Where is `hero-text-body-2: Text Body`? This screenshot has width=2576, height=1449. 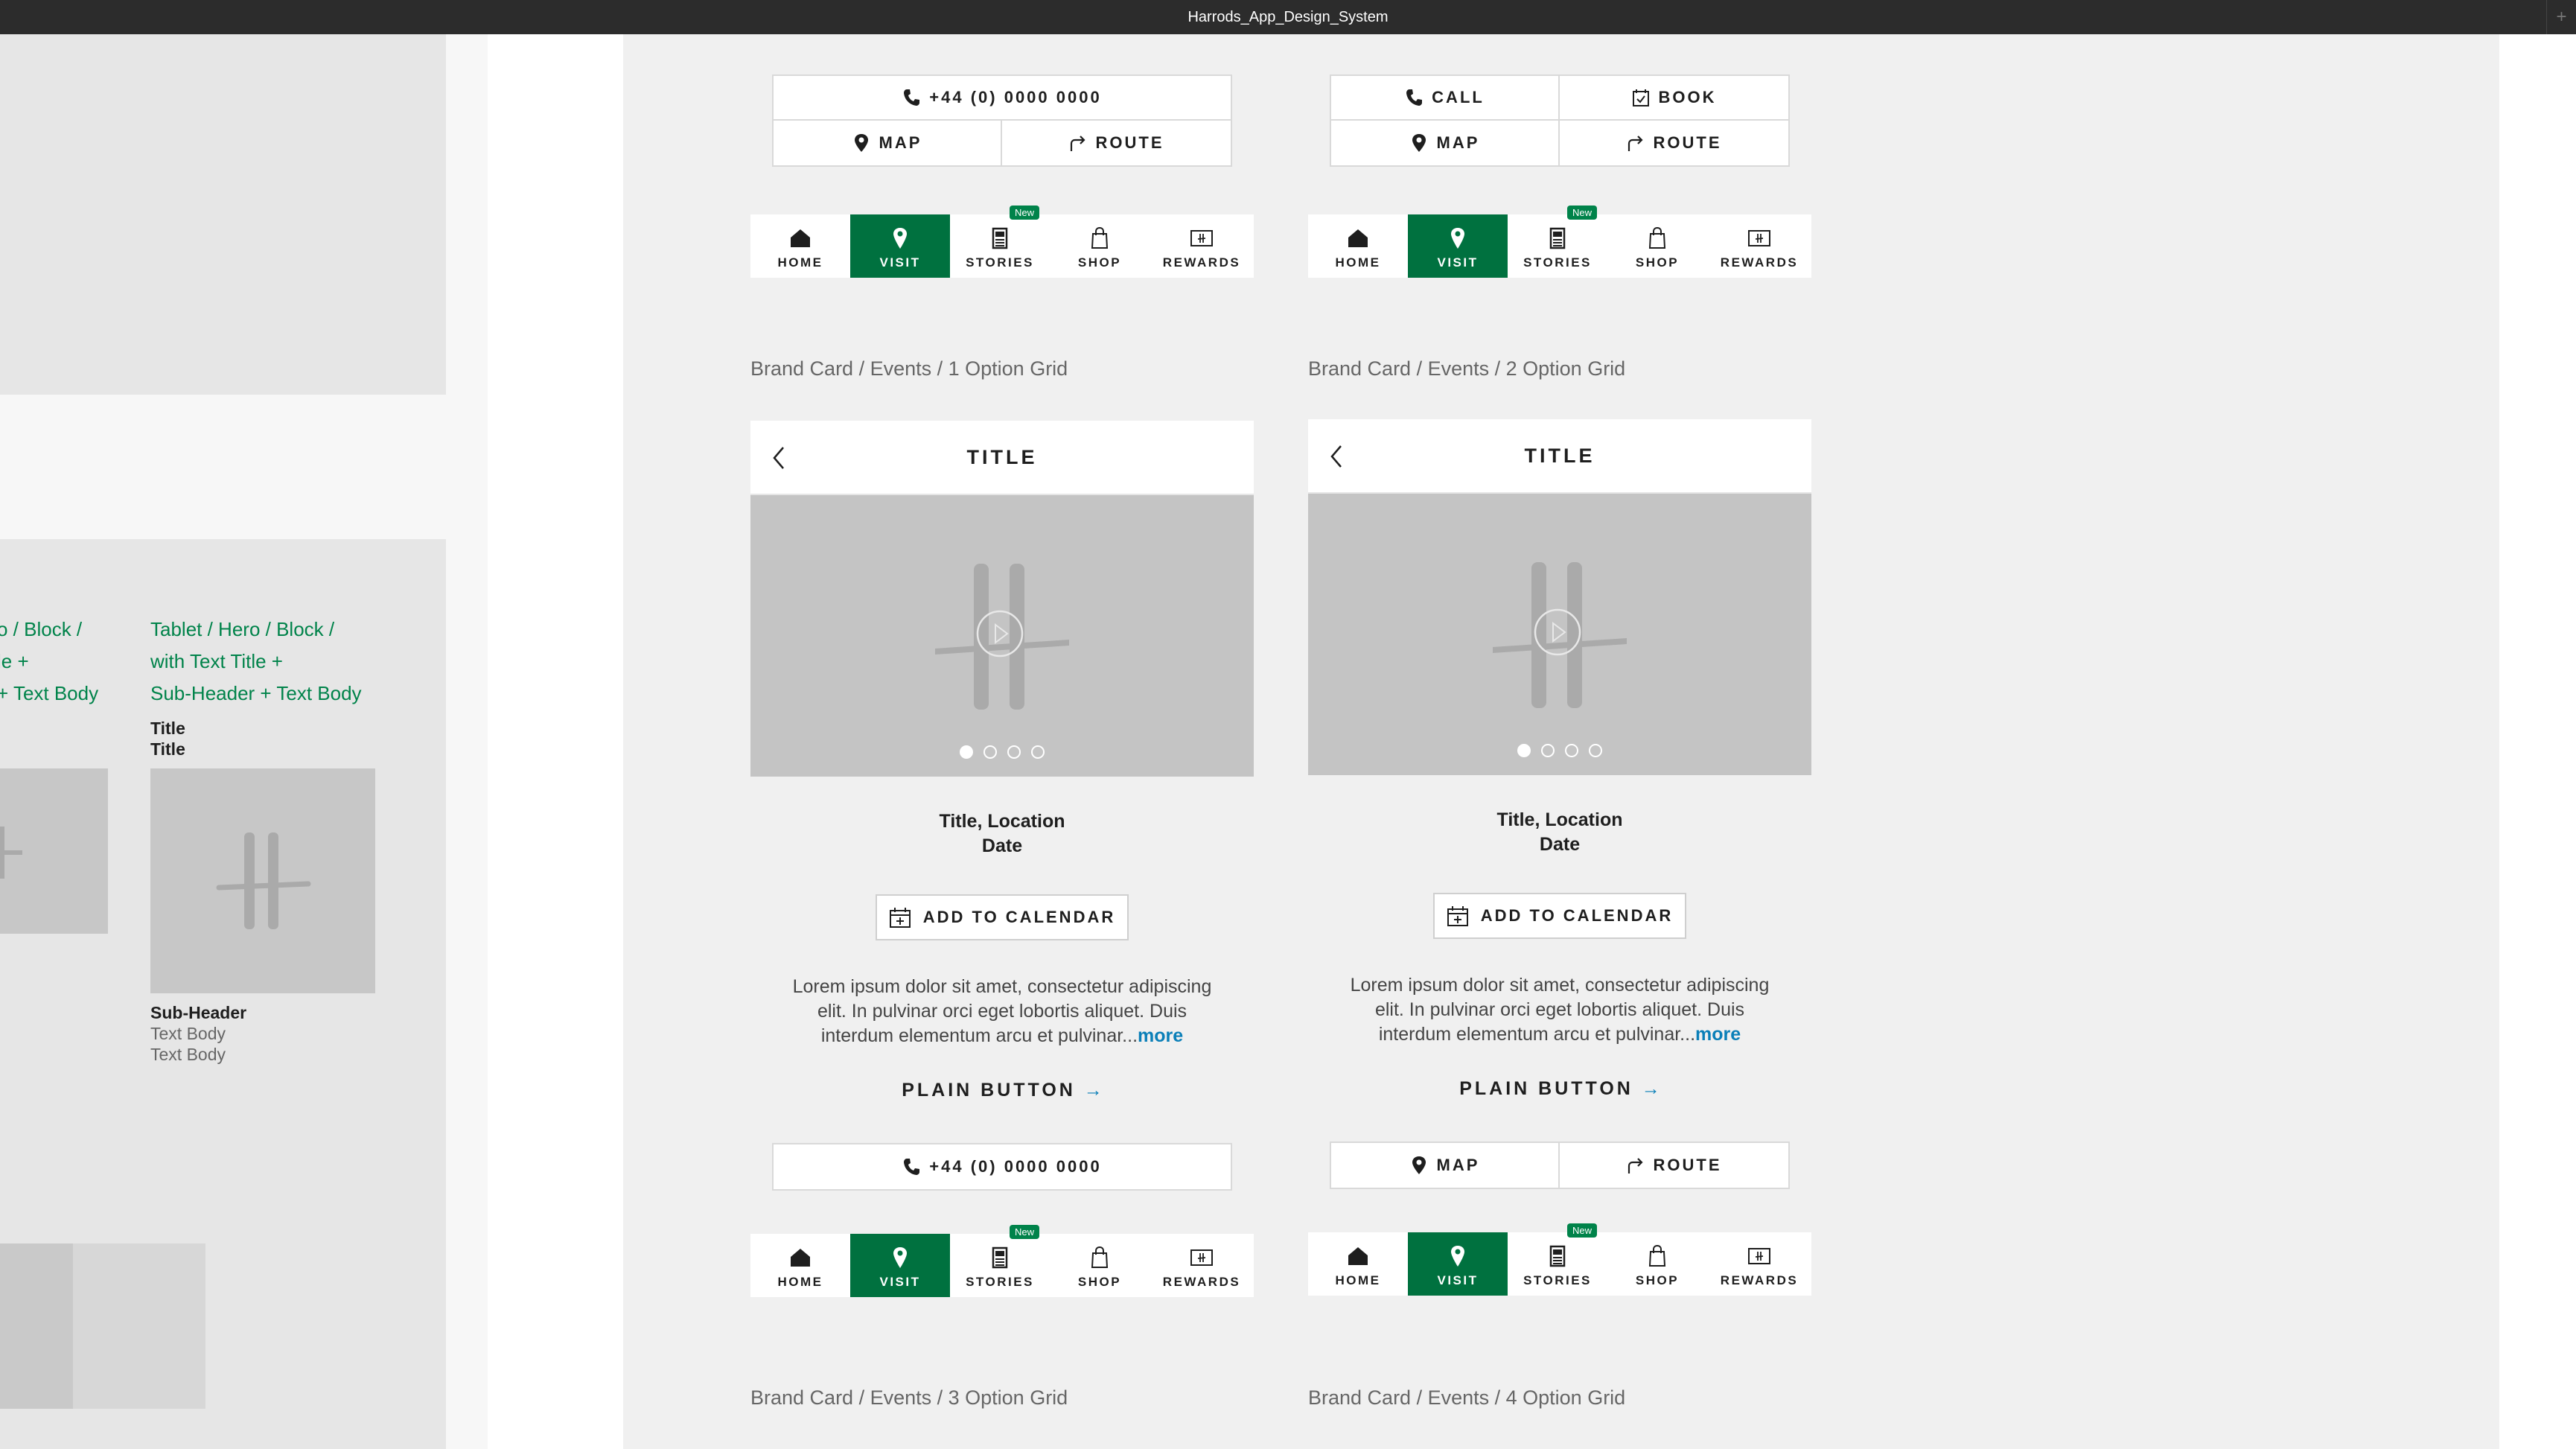 hero-text-body-2: Text Body is located at coordinates (188, 1054).